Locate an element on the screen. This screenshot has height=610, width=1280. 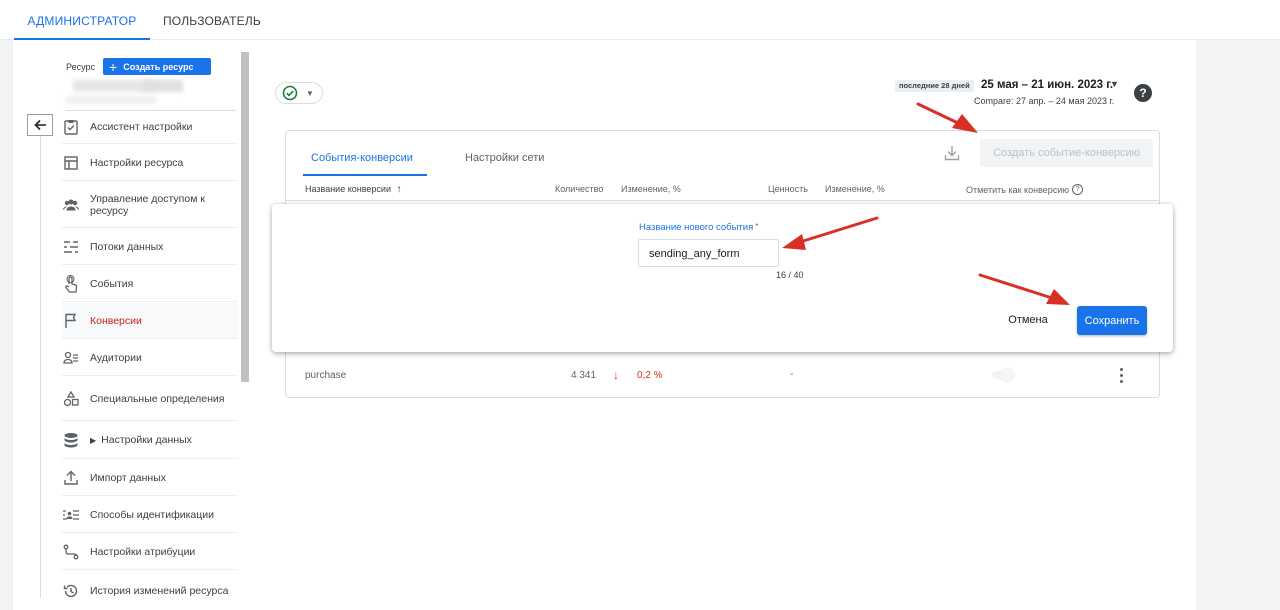
touch-icon is located at coordinates (71, 283).